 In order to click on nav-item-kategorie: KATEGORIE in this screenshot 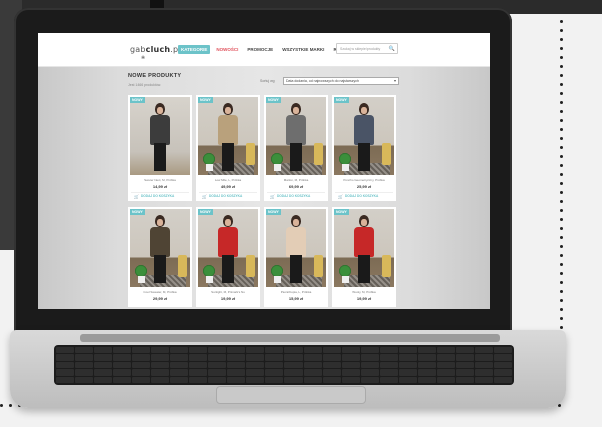, I will do `click(194, 49)`.